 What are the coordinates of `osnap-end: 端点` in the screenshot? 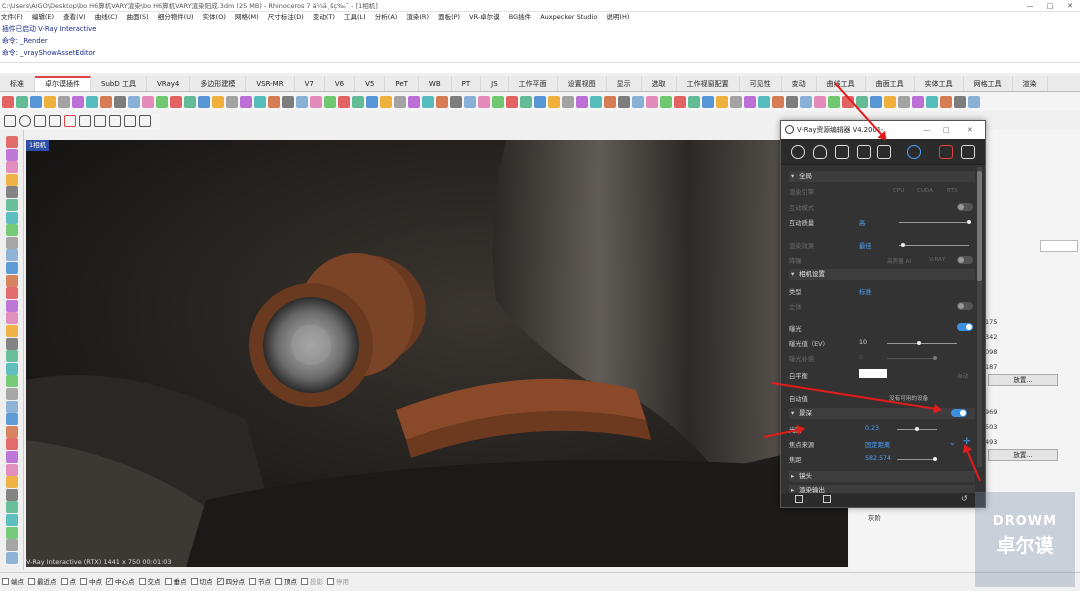 It's located at (13, 581).